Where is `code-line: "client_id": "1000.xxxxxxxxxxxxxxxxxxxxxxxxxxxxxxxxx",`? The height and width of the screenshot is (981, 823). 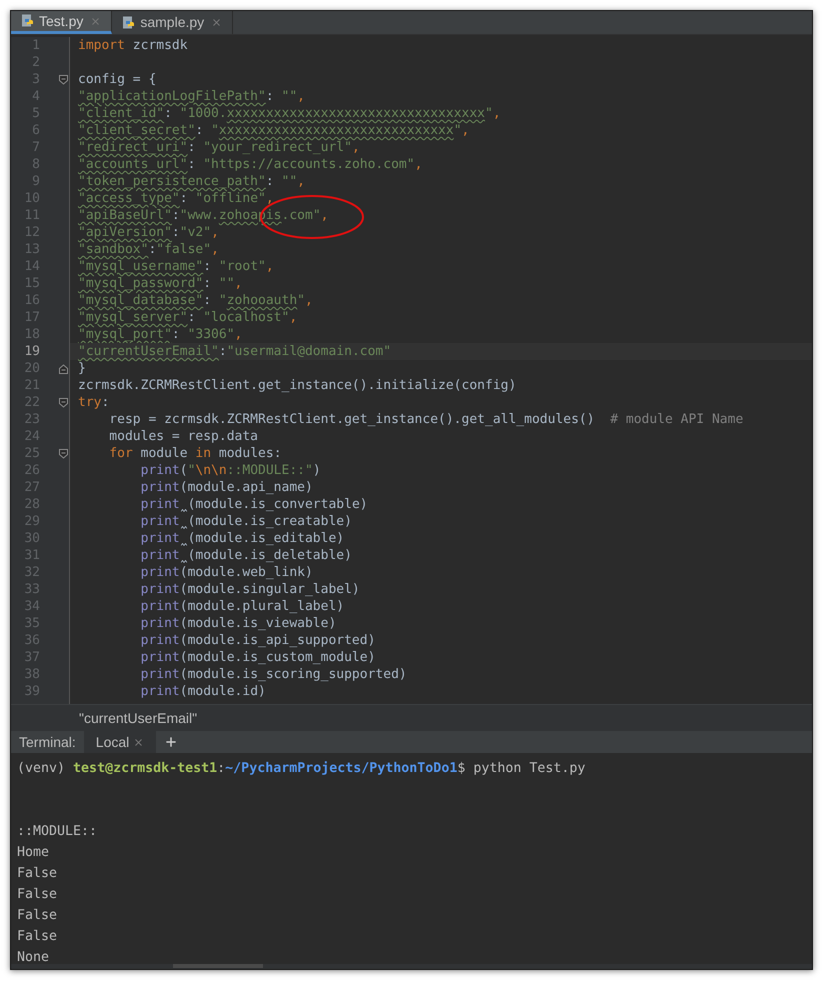
code-line: "client_id": "1000.xxxxxxxxxxxxxxxxxxxxxxxxxxxxxxxxx", is located at coordinates (289, 113).